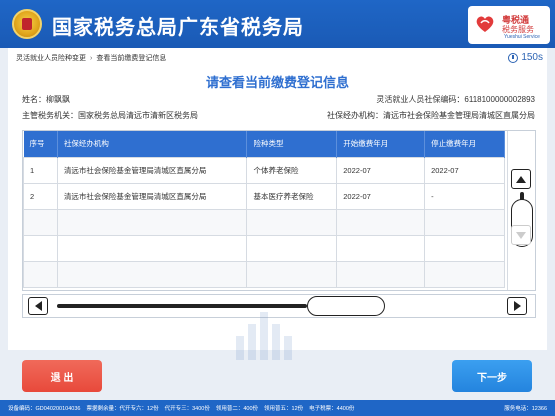 This screenshot has width=555, height=416. Describe the element at coordinates (131, 58) in the screenshot. I see `breadcrumb-item: 查看当前缴费登记信息` at that location.